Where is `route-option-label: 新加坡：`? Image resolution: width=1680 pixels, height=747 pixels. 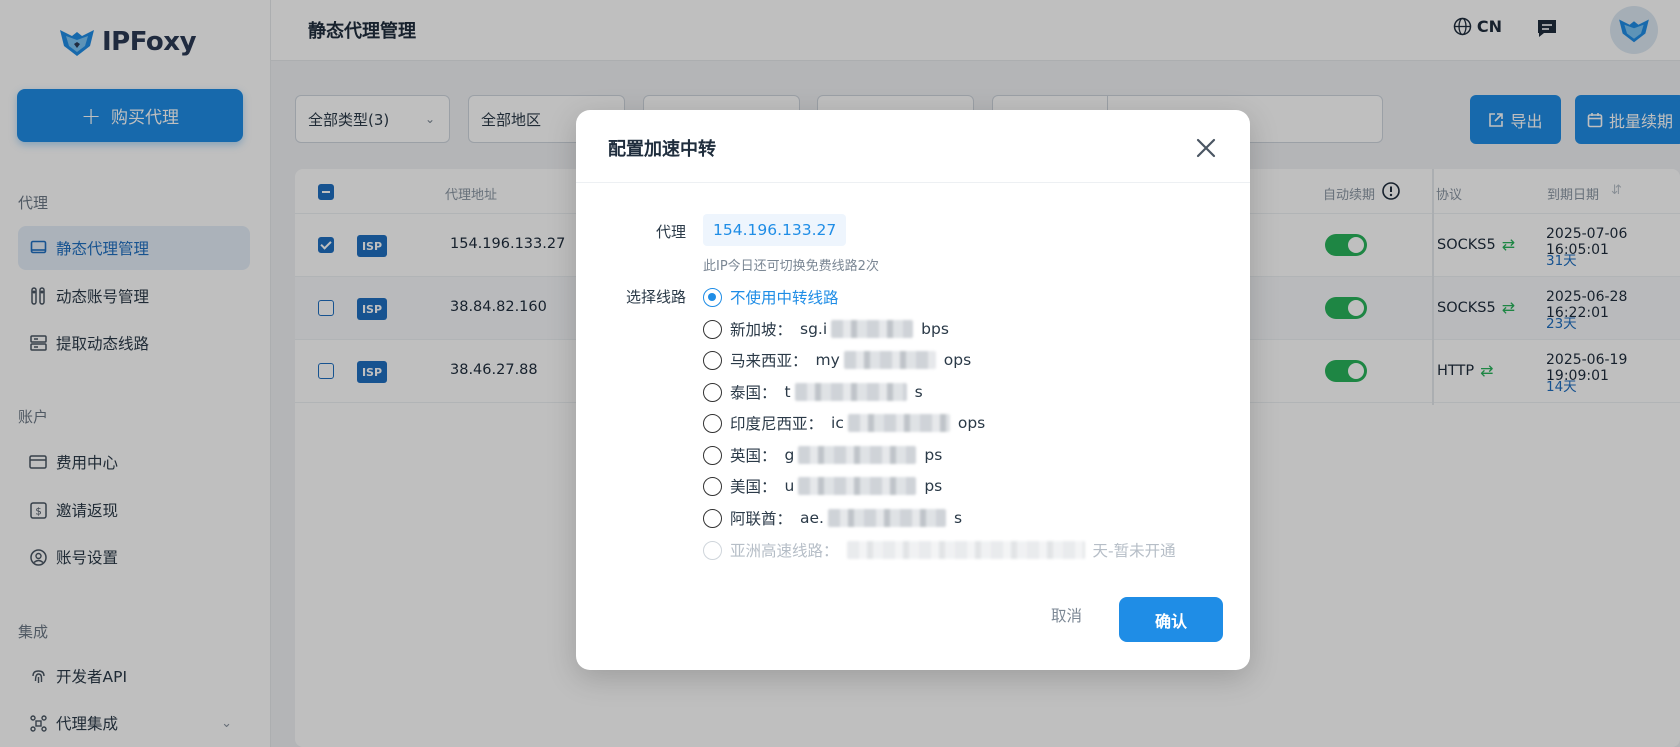 route-option-label: 新加坡： is located at coordinates (761, 330).